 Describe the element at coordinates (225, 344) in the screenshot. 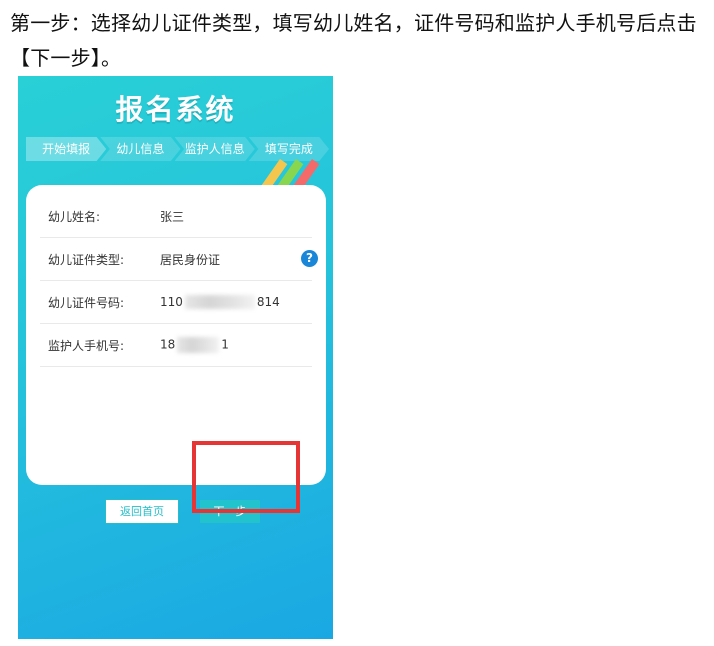

I see `guardian-phone-suffix: 1` at that location.